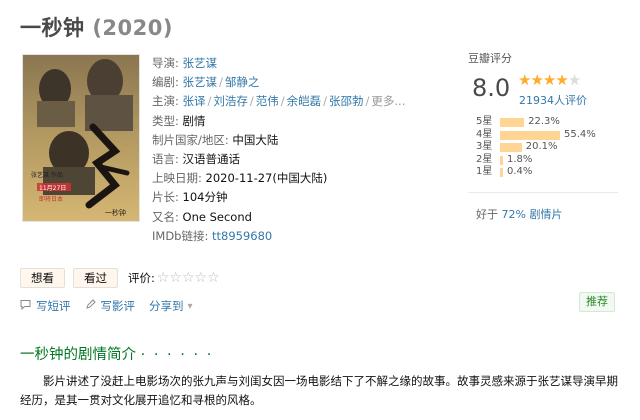 Image resolution: width=640 pixels, height=420 pixels. What do you see at coordinates (267, 101) in the screenshot?
I see `cast-link: 范伟` at bounding box center [267, 101].